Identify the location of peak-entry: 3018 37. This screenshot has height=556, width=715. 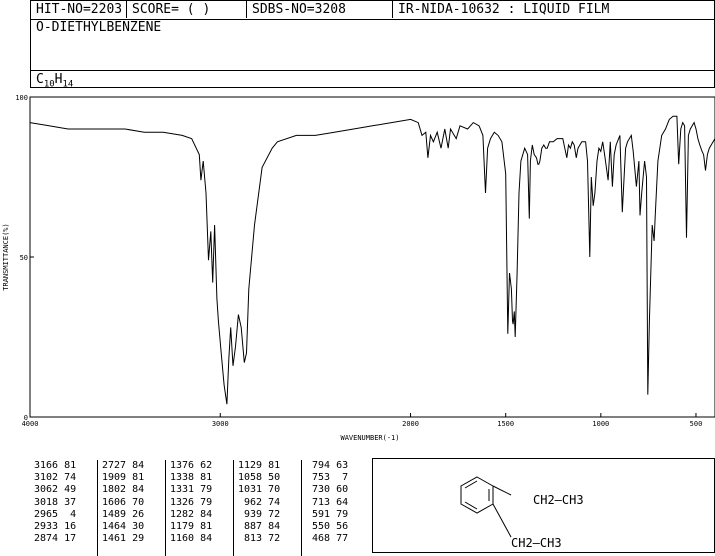
(55, 502).